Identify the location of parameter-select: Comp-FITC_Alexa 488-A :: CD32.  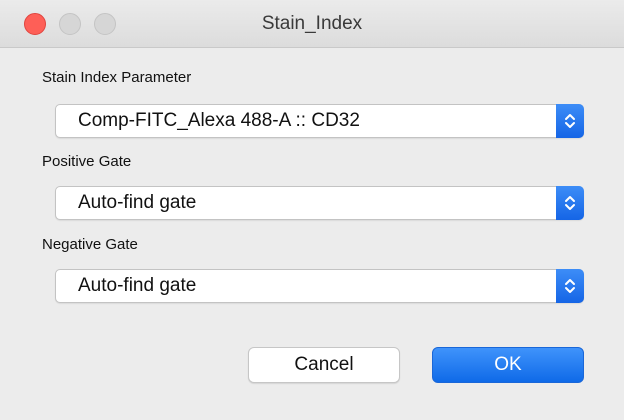
(319, 121).